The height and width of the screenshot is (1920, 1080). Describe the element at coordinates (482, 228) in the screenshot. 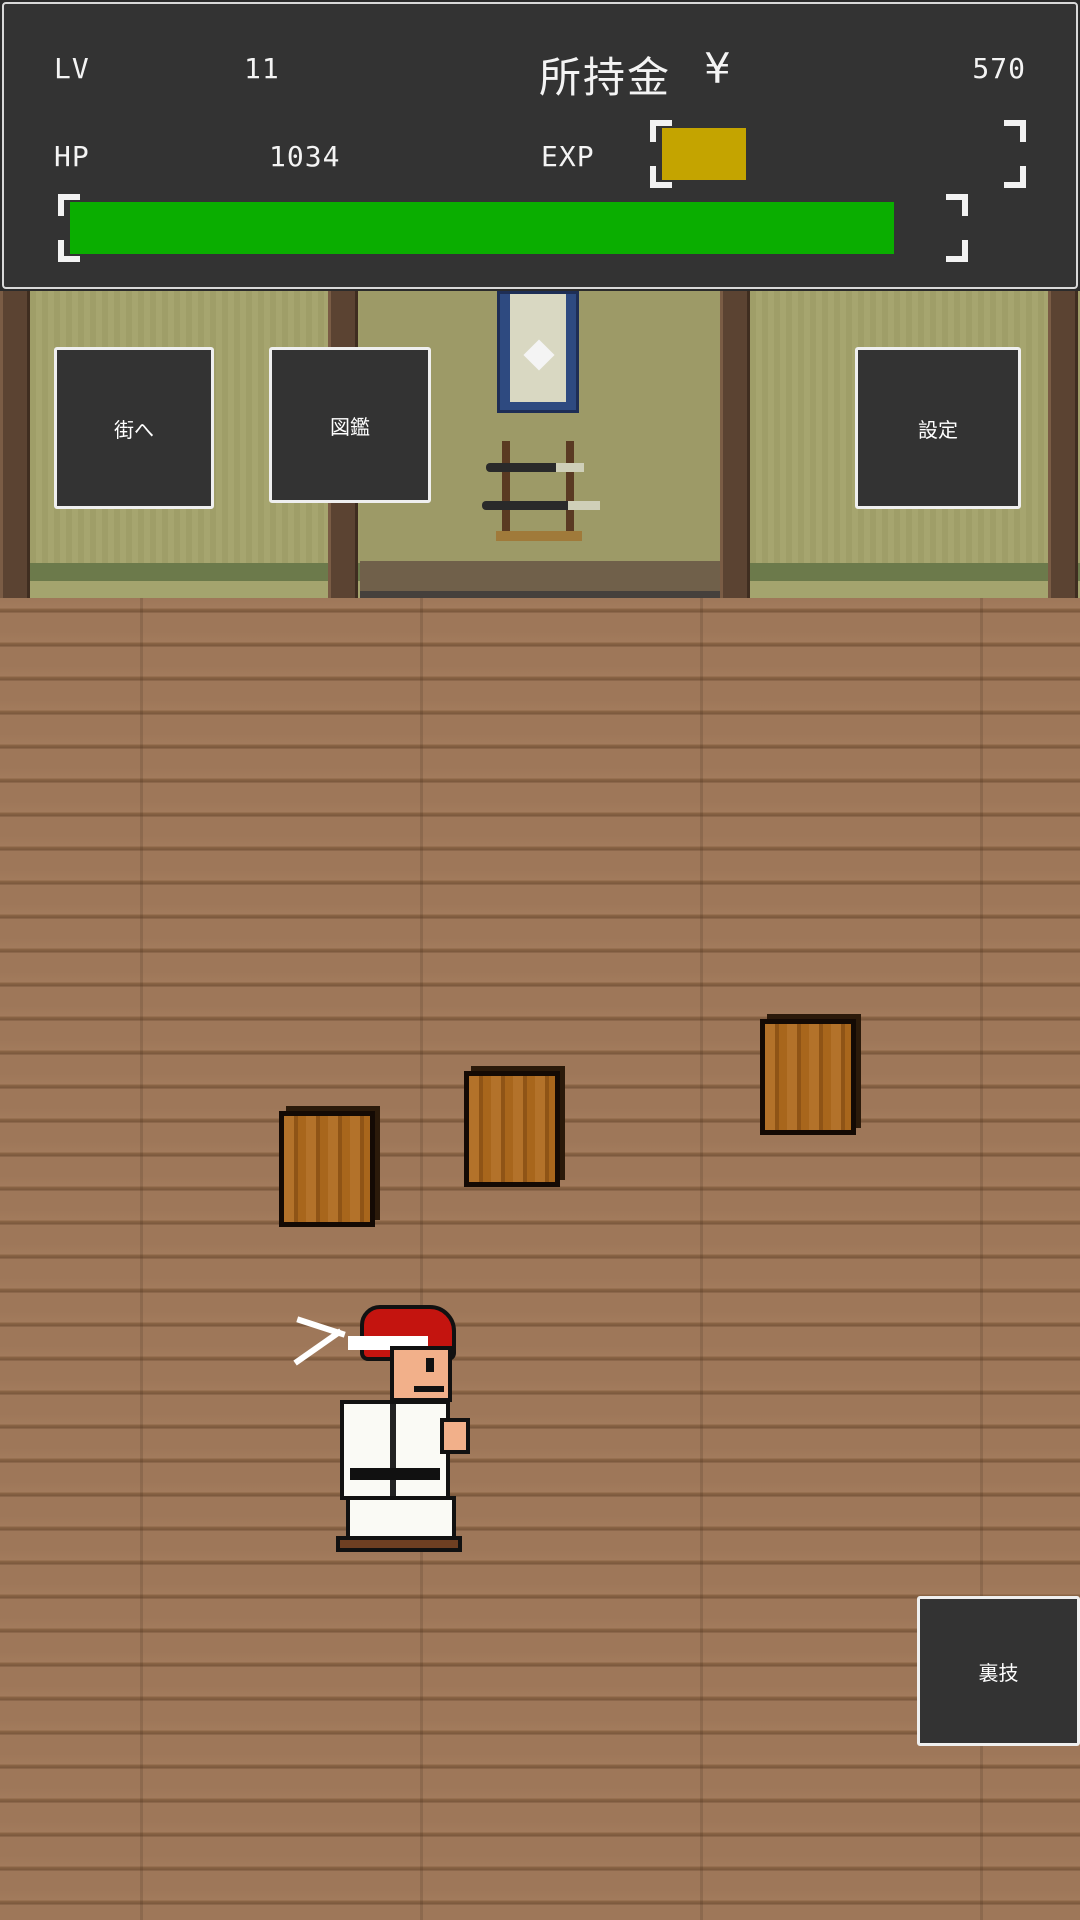

I see `hp-bar-fill` at that location.